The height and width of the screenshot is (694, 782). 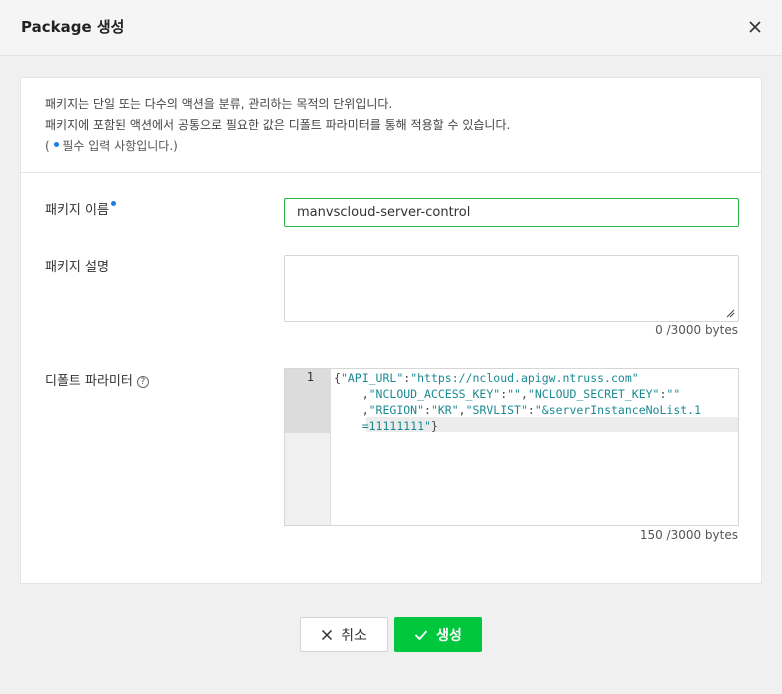 What do you see at coordinates (536, 426) in the screenshot?
I see `code-line: =11111111"}` at bounding box center [536, 426].